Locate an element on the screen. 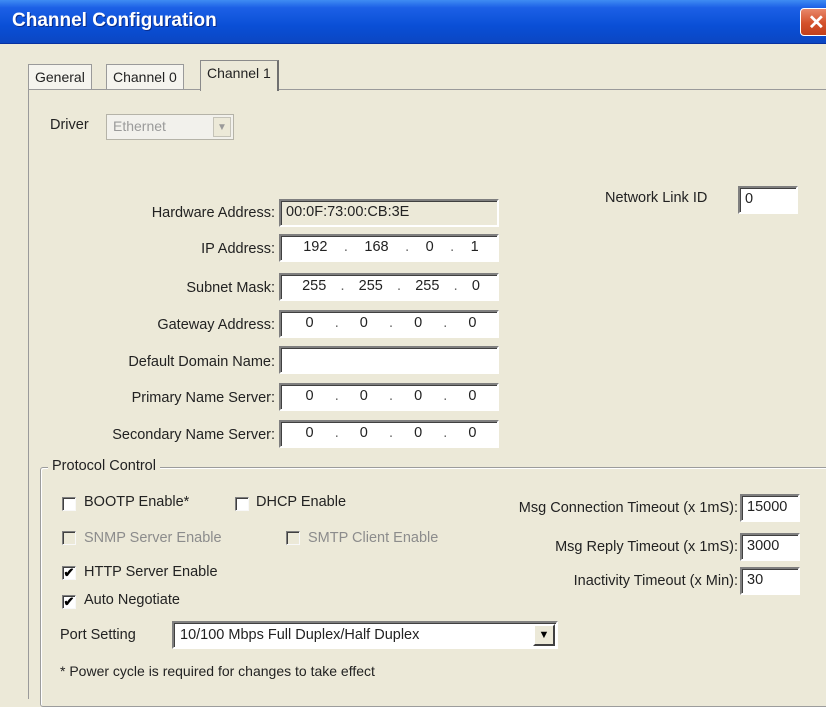 Image resolution: width=826 pixels, height=707 pixels. smtp-client-enable-checkbox is located at coordinates (293, 538).